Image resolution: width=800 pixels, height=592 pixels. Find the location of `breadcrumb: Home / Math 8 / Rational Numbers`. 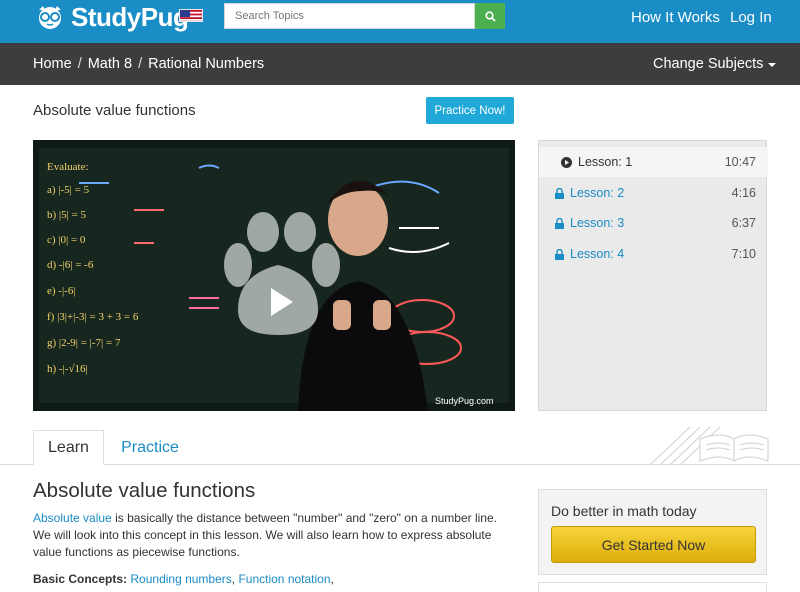

breadcrumb: Home / Math 8 / Rational Numbers is located at coordinates (148, 64).